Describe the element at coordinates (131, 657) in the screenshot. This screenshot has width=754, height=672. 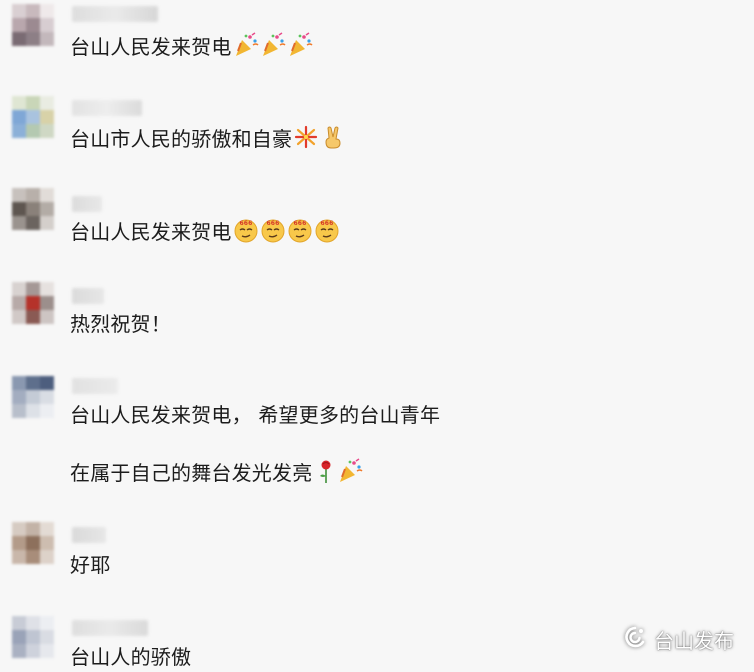
I see `comment-text: 台山人的骄傲` at that location.